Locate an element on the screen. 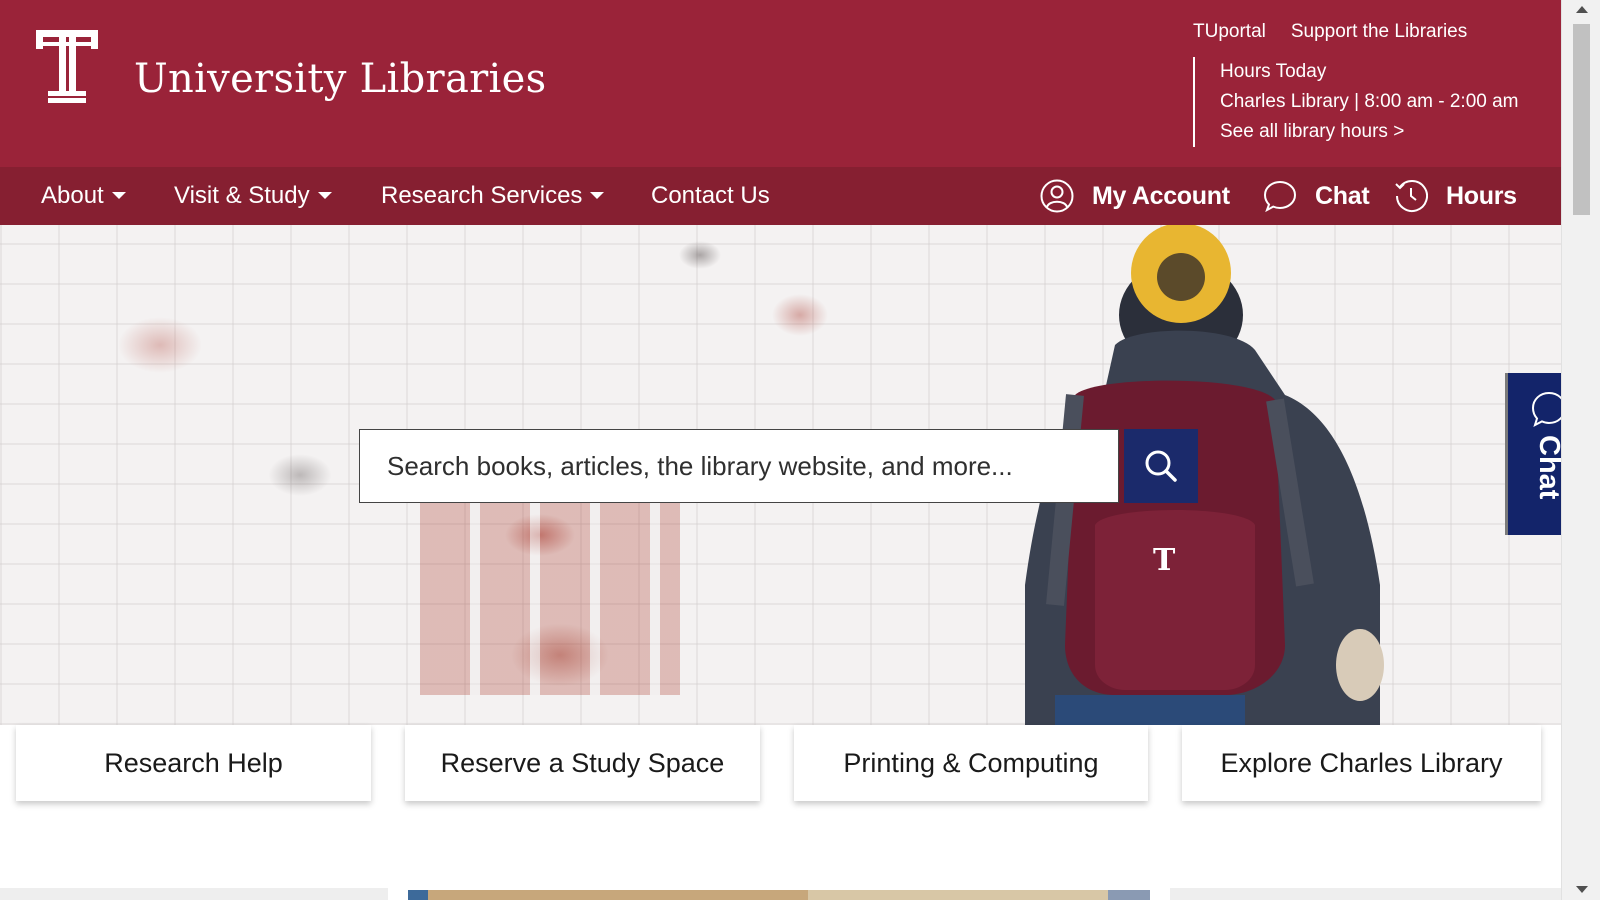 The width and height of the screenshot is (1600, 900). support-libraries-link: Support the Libraries is located at coordinates (1379, 32).